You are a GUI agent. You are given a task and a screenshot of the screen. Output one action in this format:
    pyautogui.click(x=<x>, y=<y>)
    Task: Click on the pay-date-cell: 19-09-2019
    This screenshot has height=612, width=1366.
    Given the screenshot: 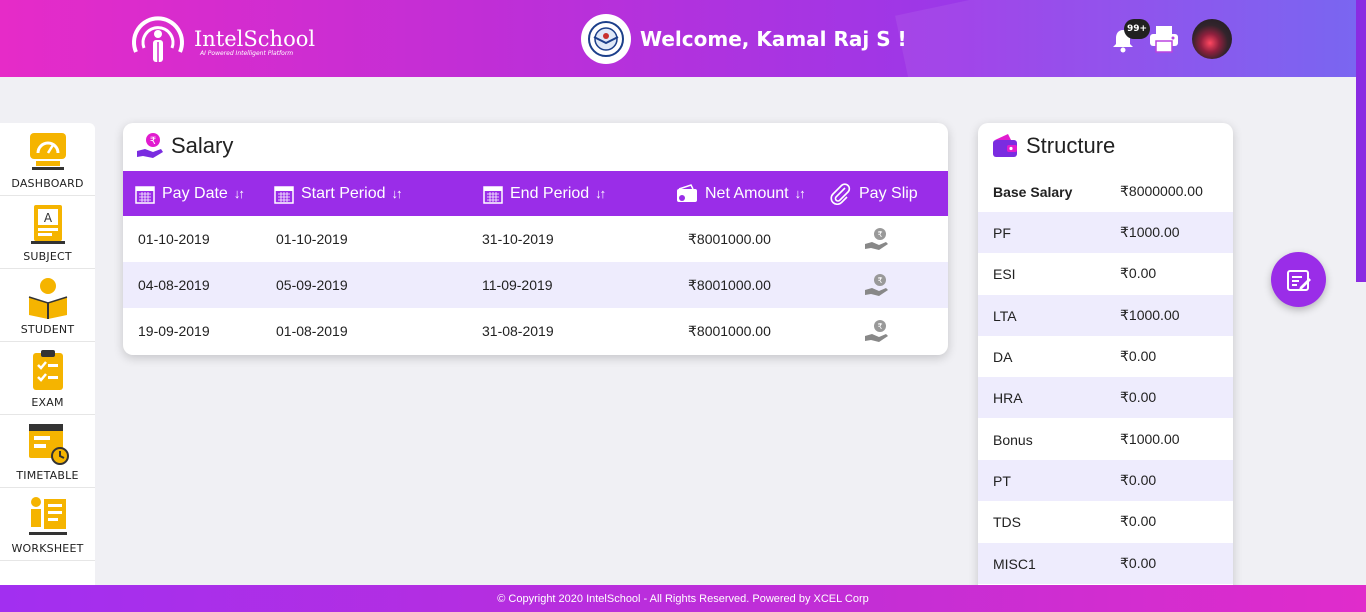 What is the action you would take?
    pyautogui.click(x=174, y=331)
    